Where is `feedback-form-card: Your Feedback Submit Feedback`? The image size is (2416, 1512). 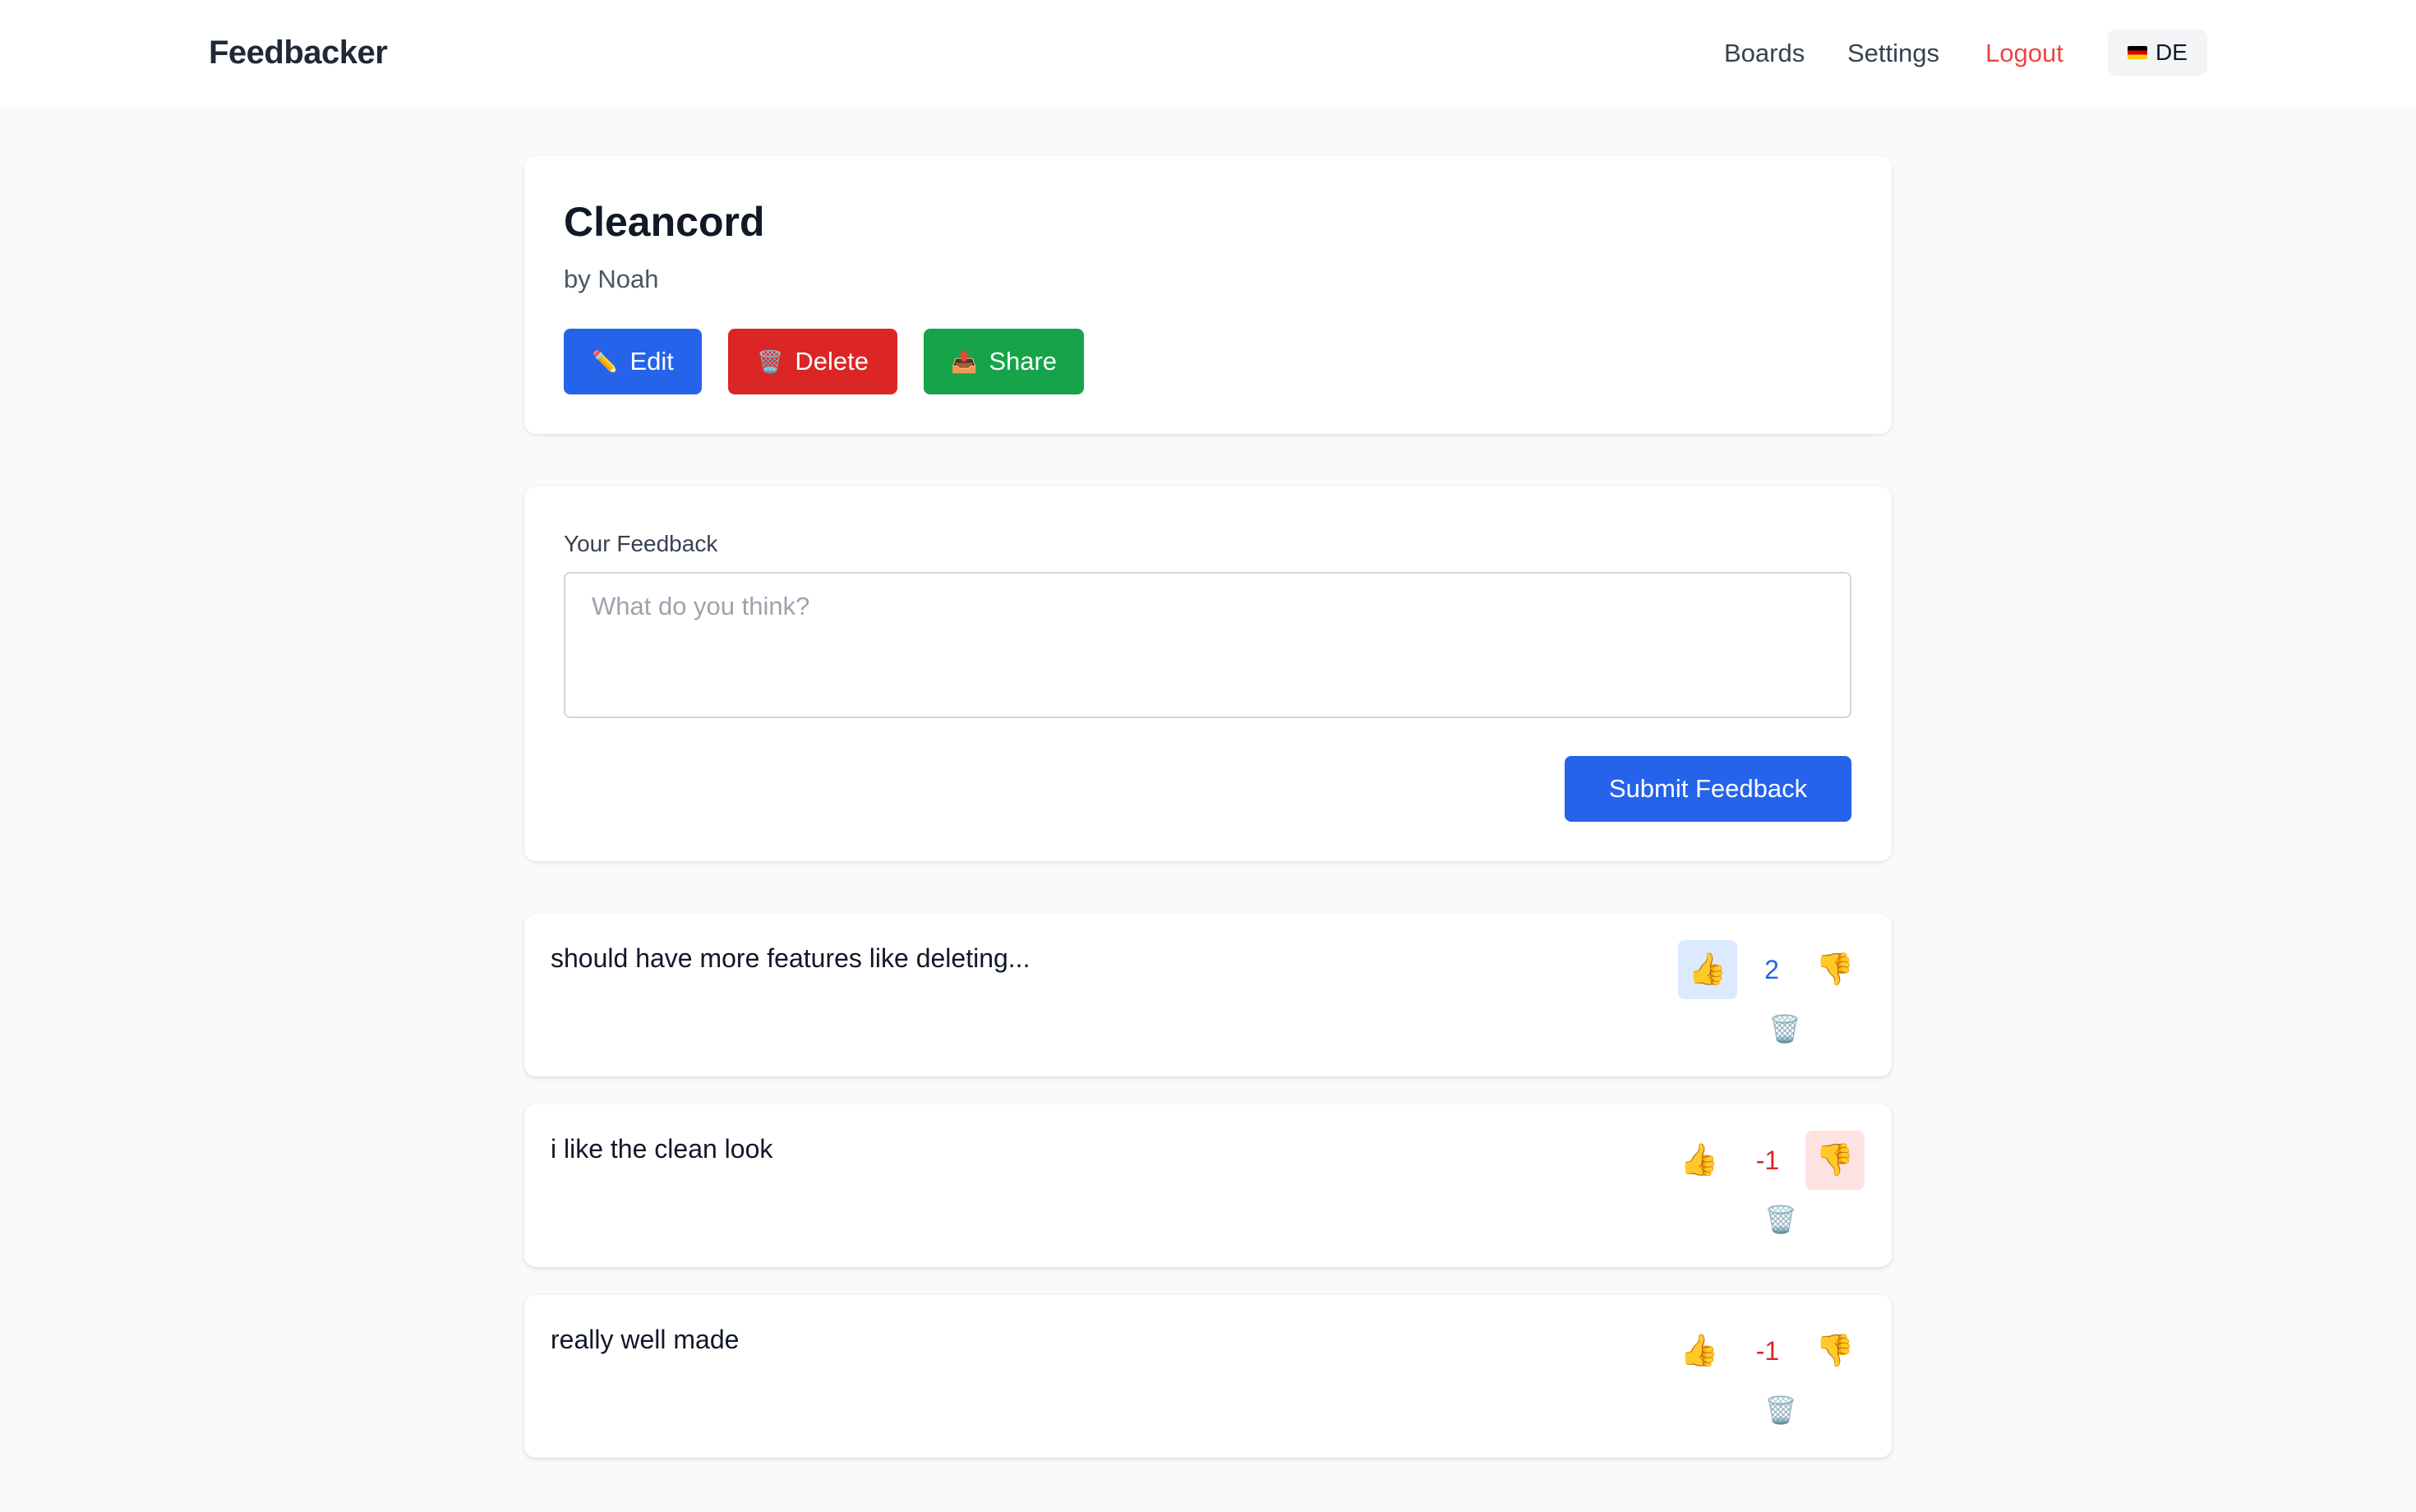
feedback-form-card: Your Feedback Submit Feedback is located at coordinates (1208, 673).